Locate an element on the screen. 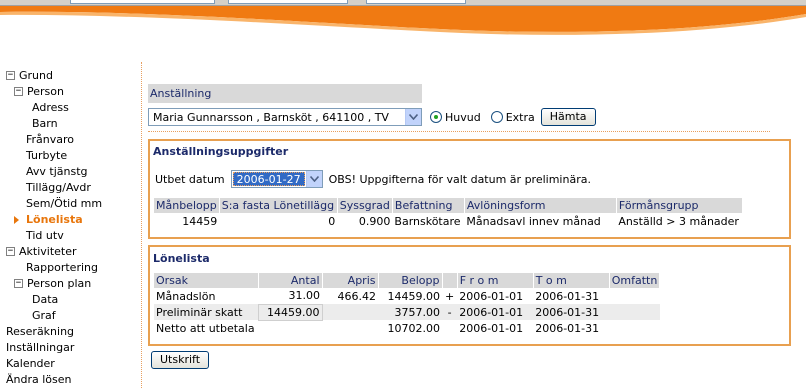 Image resolution: width=806 pixels, height=388 pixels. sign-cell: - is located at coordinates (450, 312).